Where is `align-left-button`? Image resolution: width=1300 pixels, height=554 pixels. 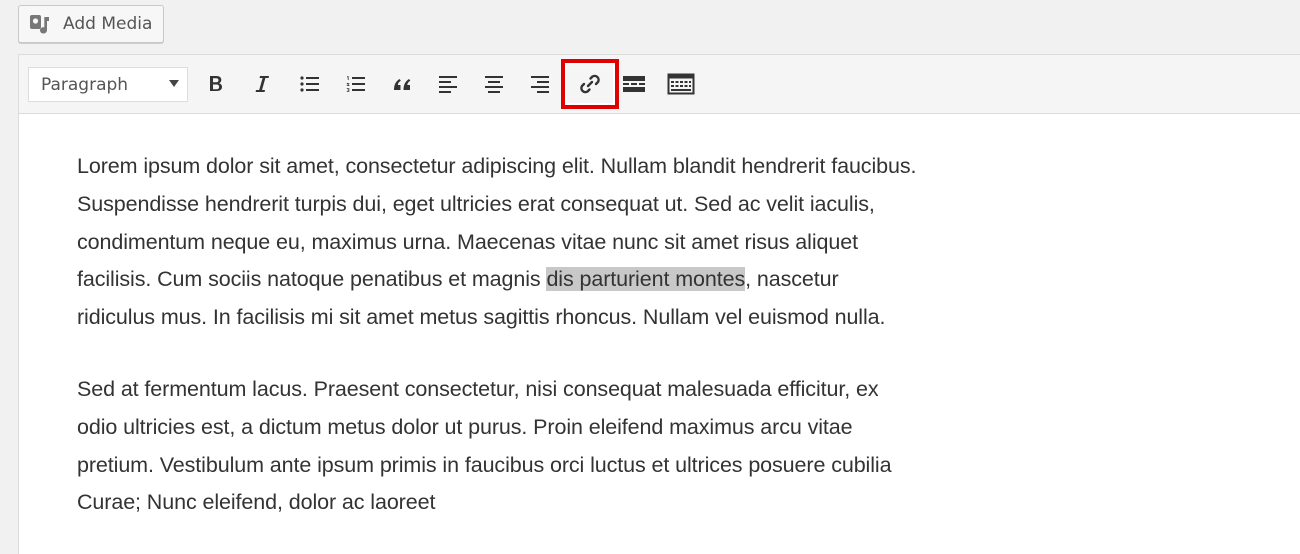
align-left-button is located at coordinates (448, 84).